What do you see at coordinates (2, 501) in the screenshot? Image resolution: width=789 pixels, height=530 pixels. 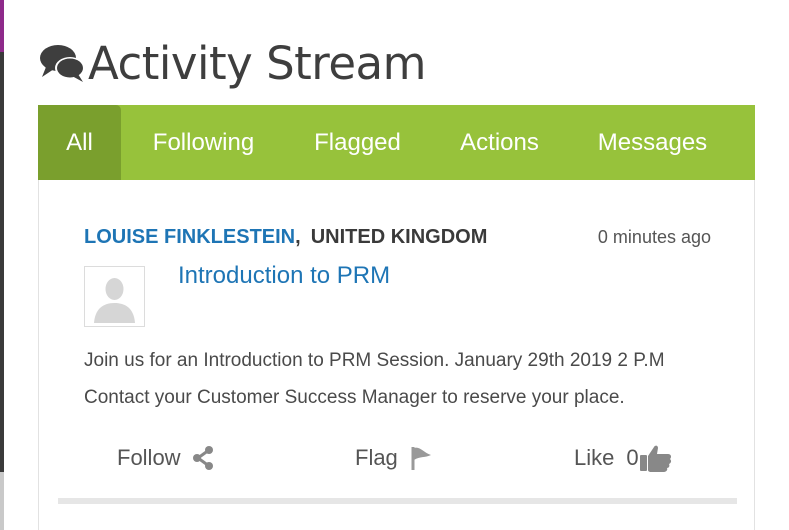 I see `left-edge-light` at bounding box center [2, 501].